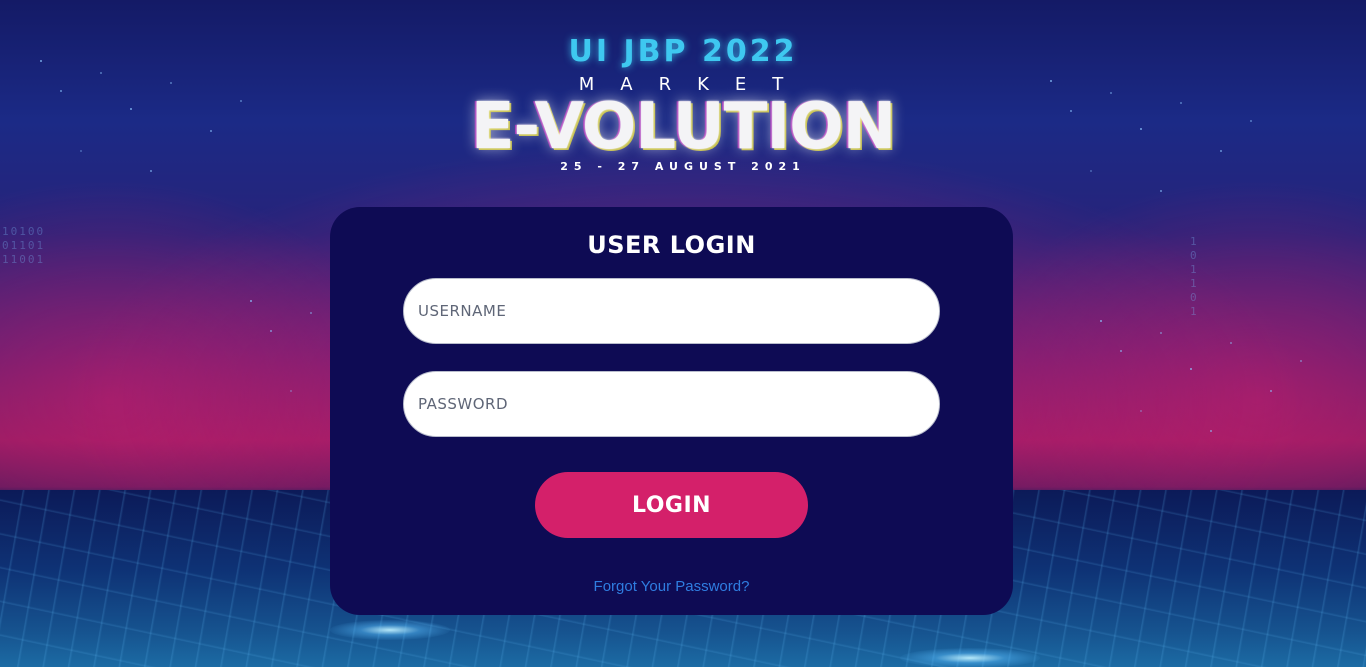 The height and width of the screenshot is (667, 1366). What do you see at coordinates (683, 127) in the screenshot?
I see `logo-evolution-text: E-VOLUTION` at bounding box center [683, 127].